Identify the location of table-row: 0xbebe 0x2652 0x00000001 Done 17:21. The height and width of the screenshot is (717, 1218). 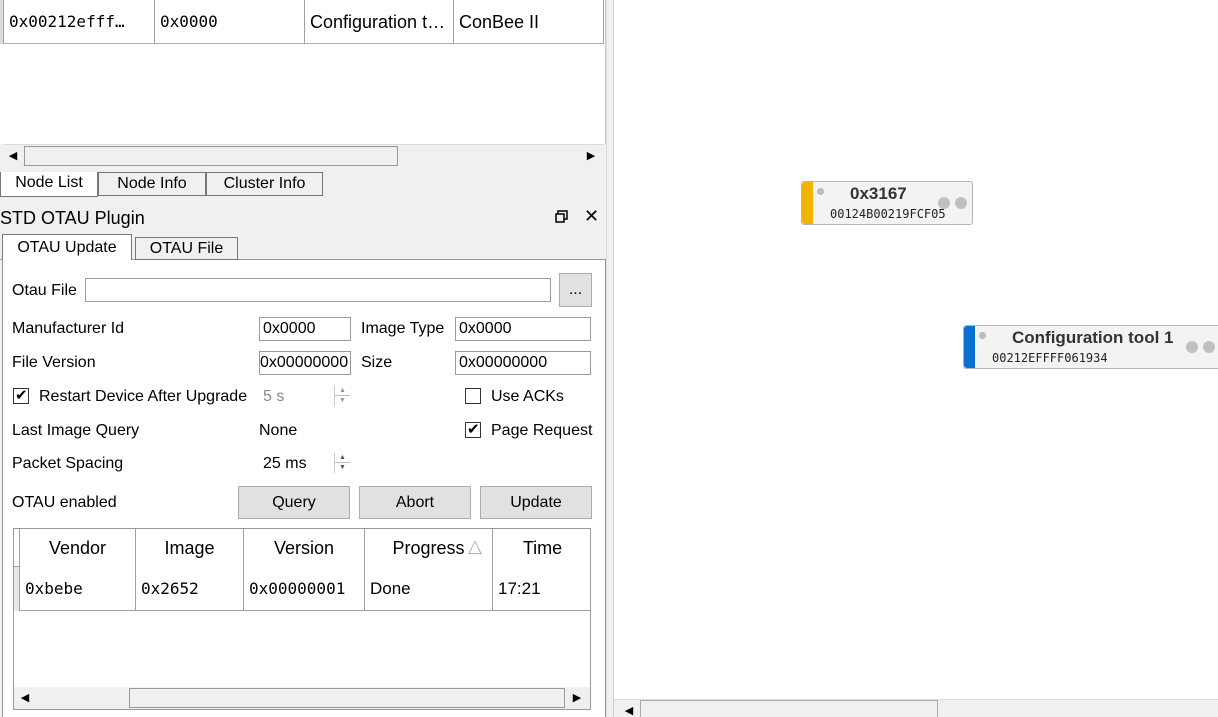
(302, 589).